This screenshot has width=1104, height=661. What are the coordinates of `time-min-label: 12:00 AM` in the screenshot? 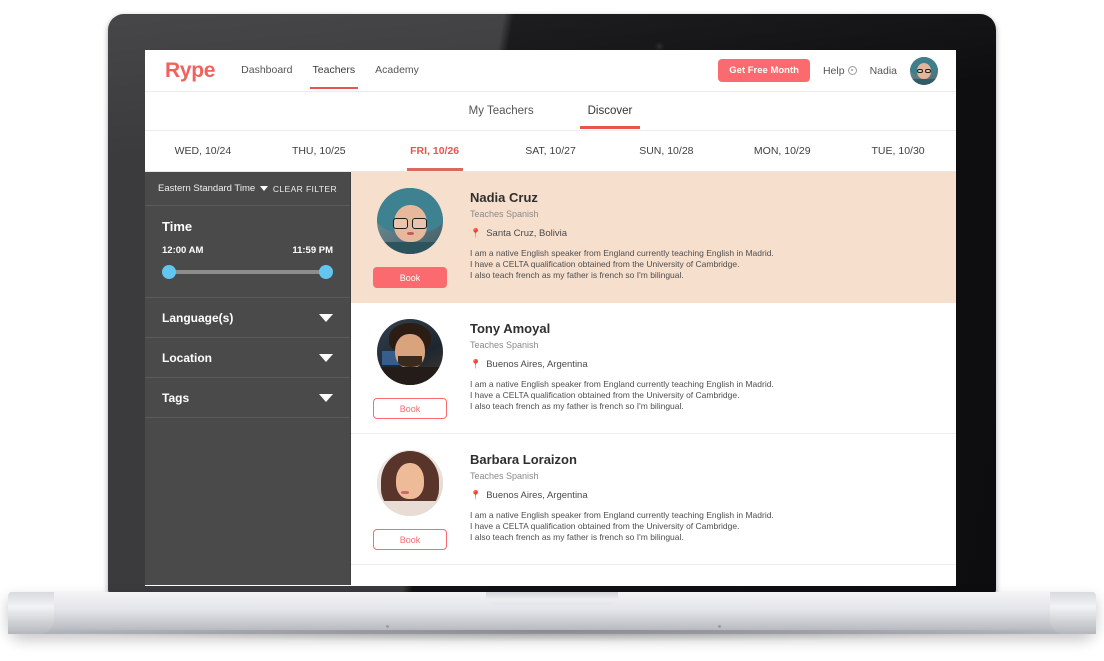 It's located at (183, 250).